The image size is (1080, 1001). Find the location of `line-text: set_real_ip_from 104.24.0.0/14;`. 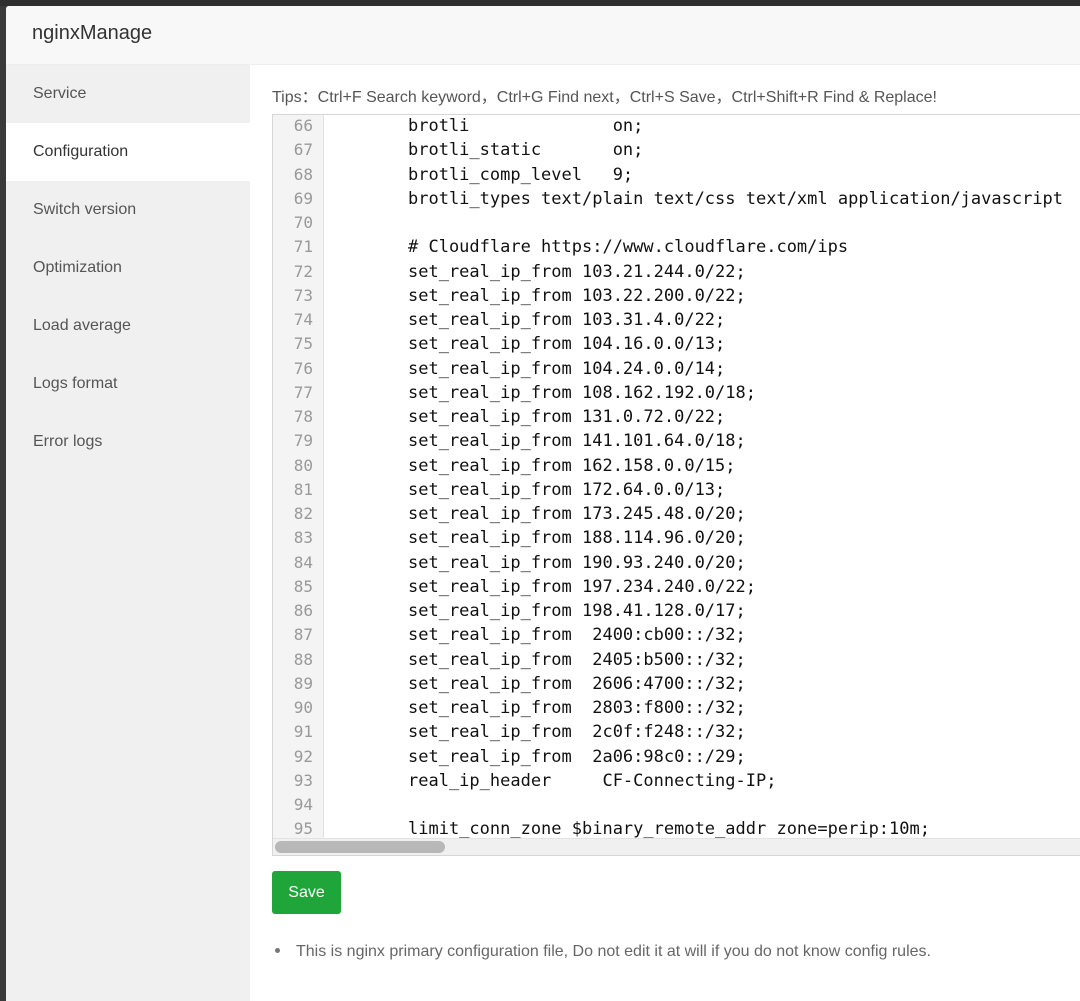

line-text: set_real_ip_from 104.24.0.0/14; is located at coordinates (566, 369).